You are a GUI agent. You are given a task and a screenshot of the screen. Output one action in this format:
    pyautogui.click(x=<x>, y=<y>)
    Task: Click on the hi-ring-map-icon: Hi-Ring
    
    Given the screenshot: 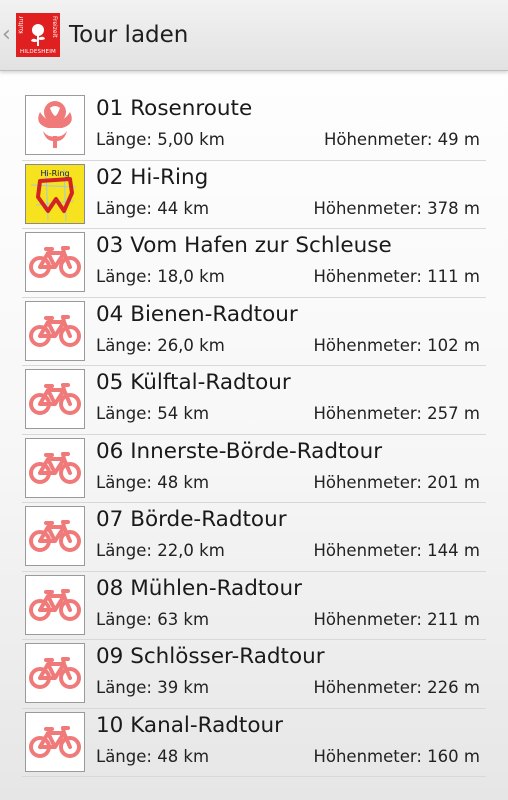 What is the action you would take?
    pyautogui.click(x=55, y=193)
    